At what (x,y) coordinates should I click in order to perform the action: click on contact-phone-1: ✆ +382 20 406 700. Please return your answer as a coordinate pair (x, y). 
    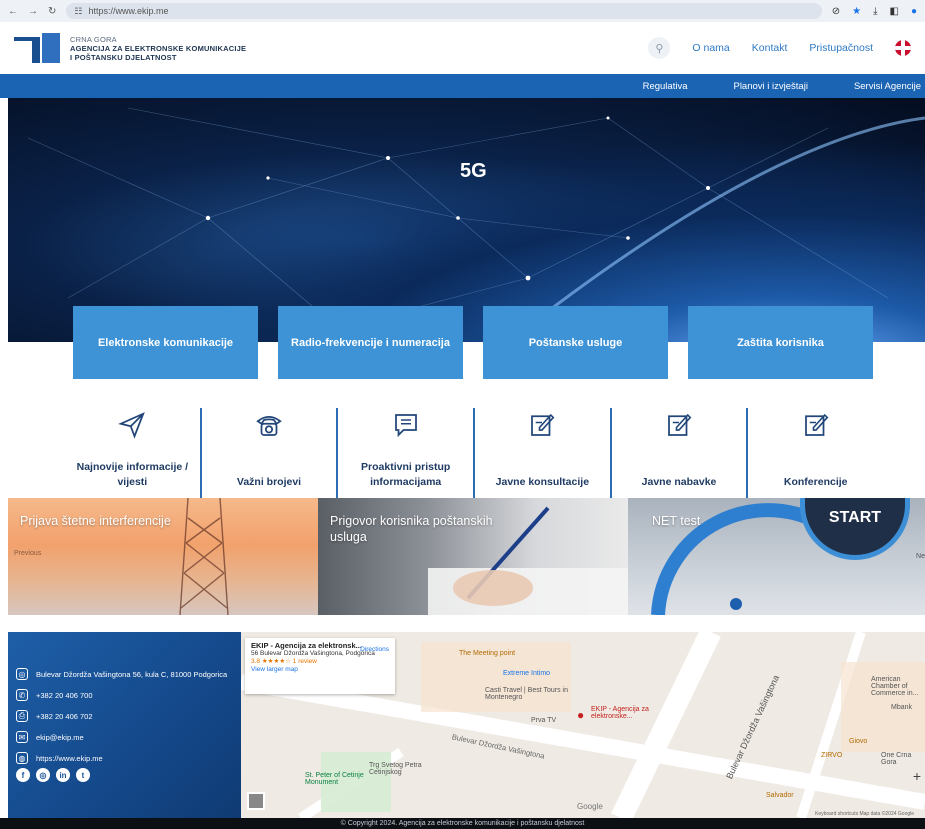
    Looking at the image, I should click on (54, 695).